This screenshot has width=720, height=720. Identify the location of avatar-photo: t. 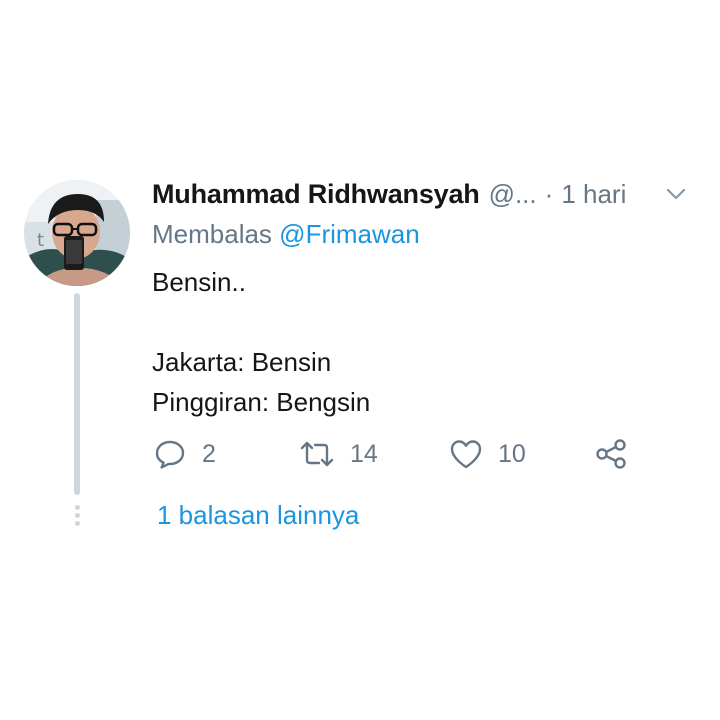
(77, 233).